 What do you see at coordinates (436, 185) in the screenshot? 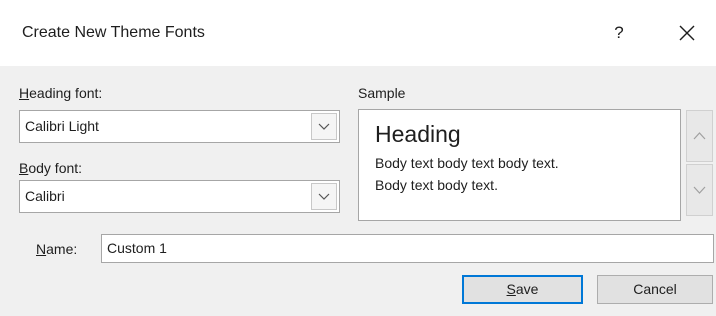
I see `sample-body-line-2: Body text body text.` at bounding box center [436, 185].